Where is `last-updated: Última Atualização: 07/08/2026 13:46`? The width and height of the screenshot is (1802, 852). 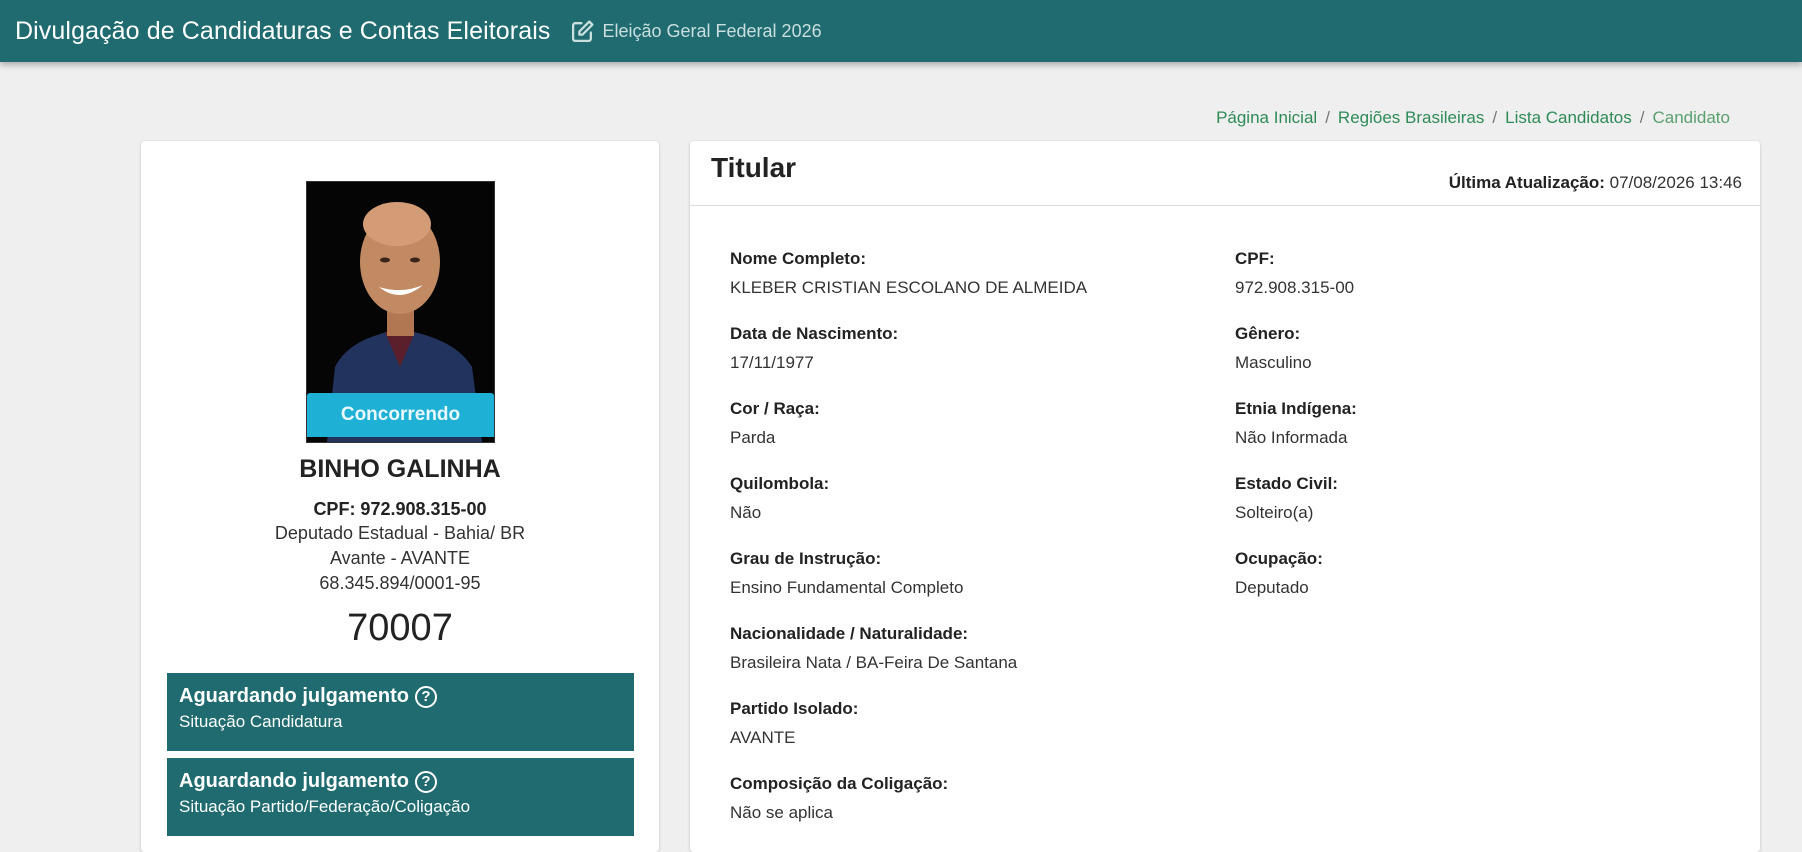
last-updated: Última Atualização: 07/08/2026 13:46 is located at coordinates (1595, 183).